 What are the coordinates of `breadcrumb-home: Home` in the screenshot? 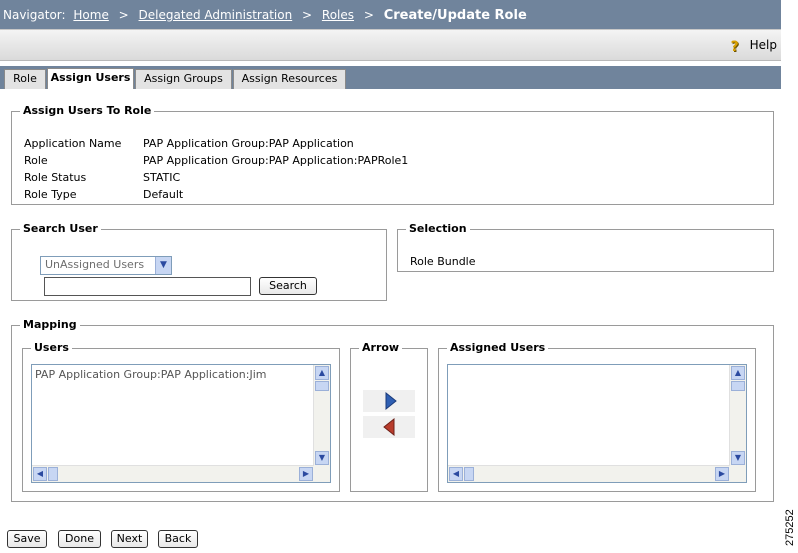 It's located at (90, 15).